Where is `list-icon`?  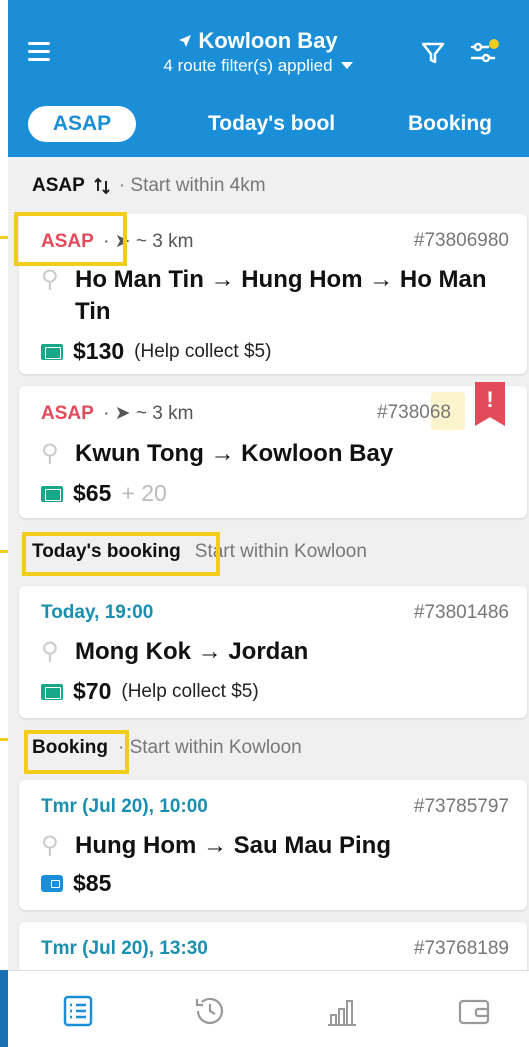
list-icon is located at coordinates (78, 1011).